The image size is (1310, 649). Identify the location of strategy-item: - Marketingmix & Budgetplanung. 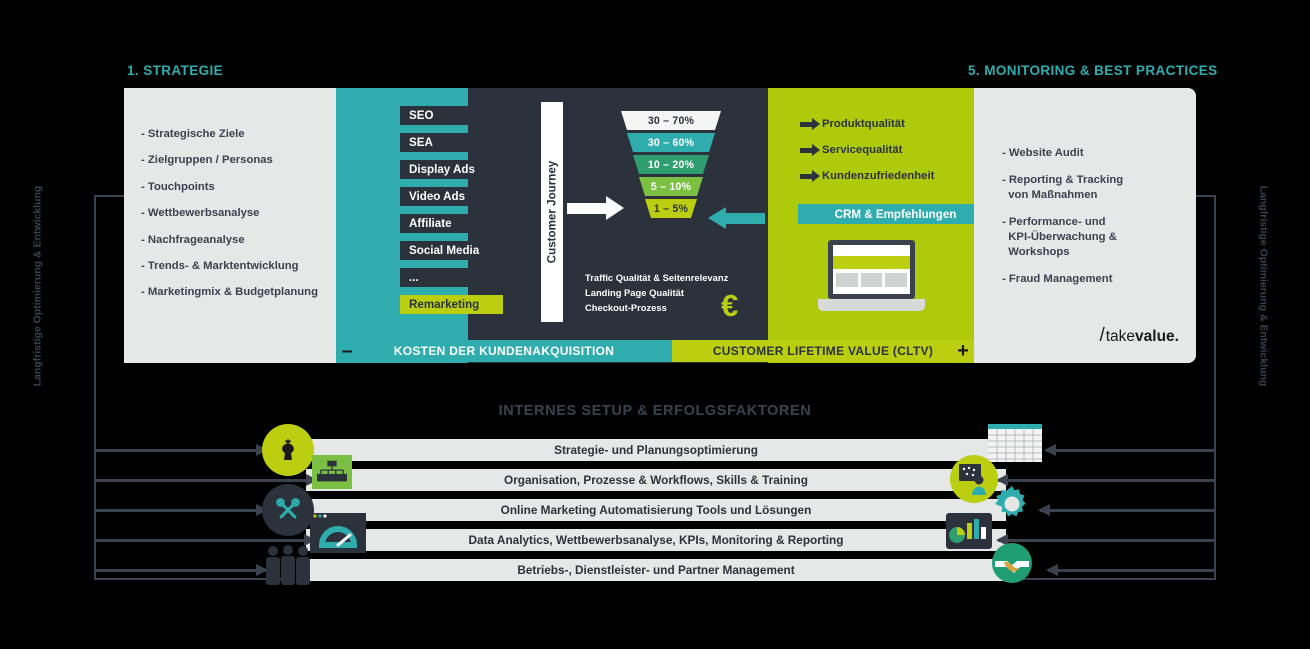
(229, 292).